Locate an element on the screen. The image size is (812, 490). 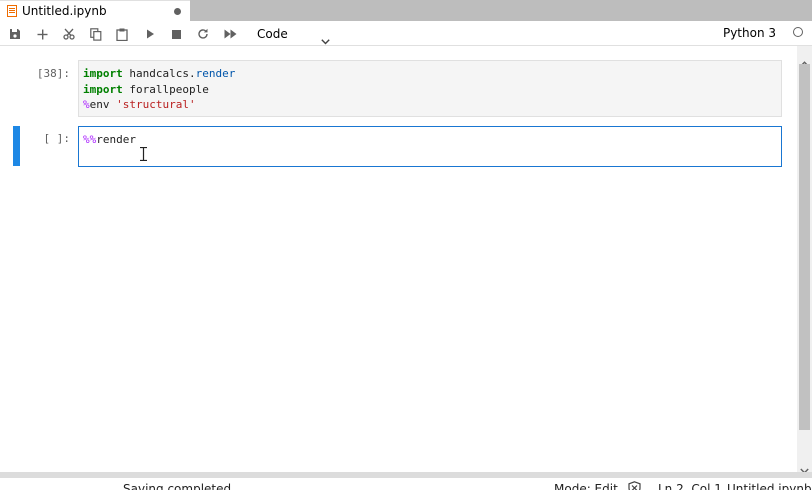
restart-icon is located at coordinates (203, 34).